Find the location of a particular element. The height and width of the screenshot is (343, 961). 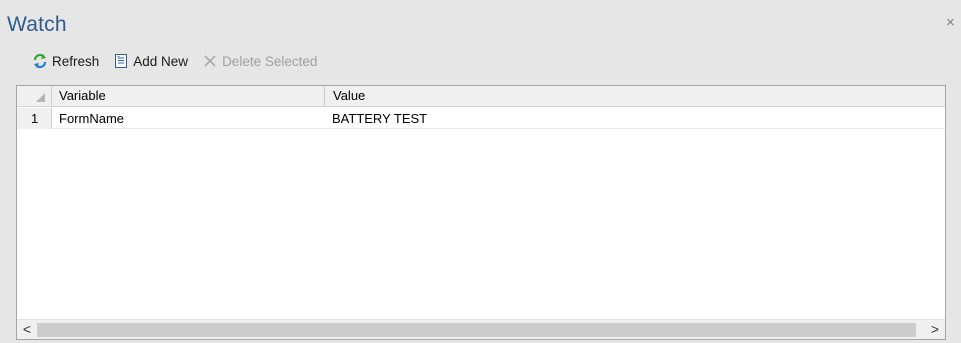

cell-value: BATTERY TEST is located at coordinates (637, 118).